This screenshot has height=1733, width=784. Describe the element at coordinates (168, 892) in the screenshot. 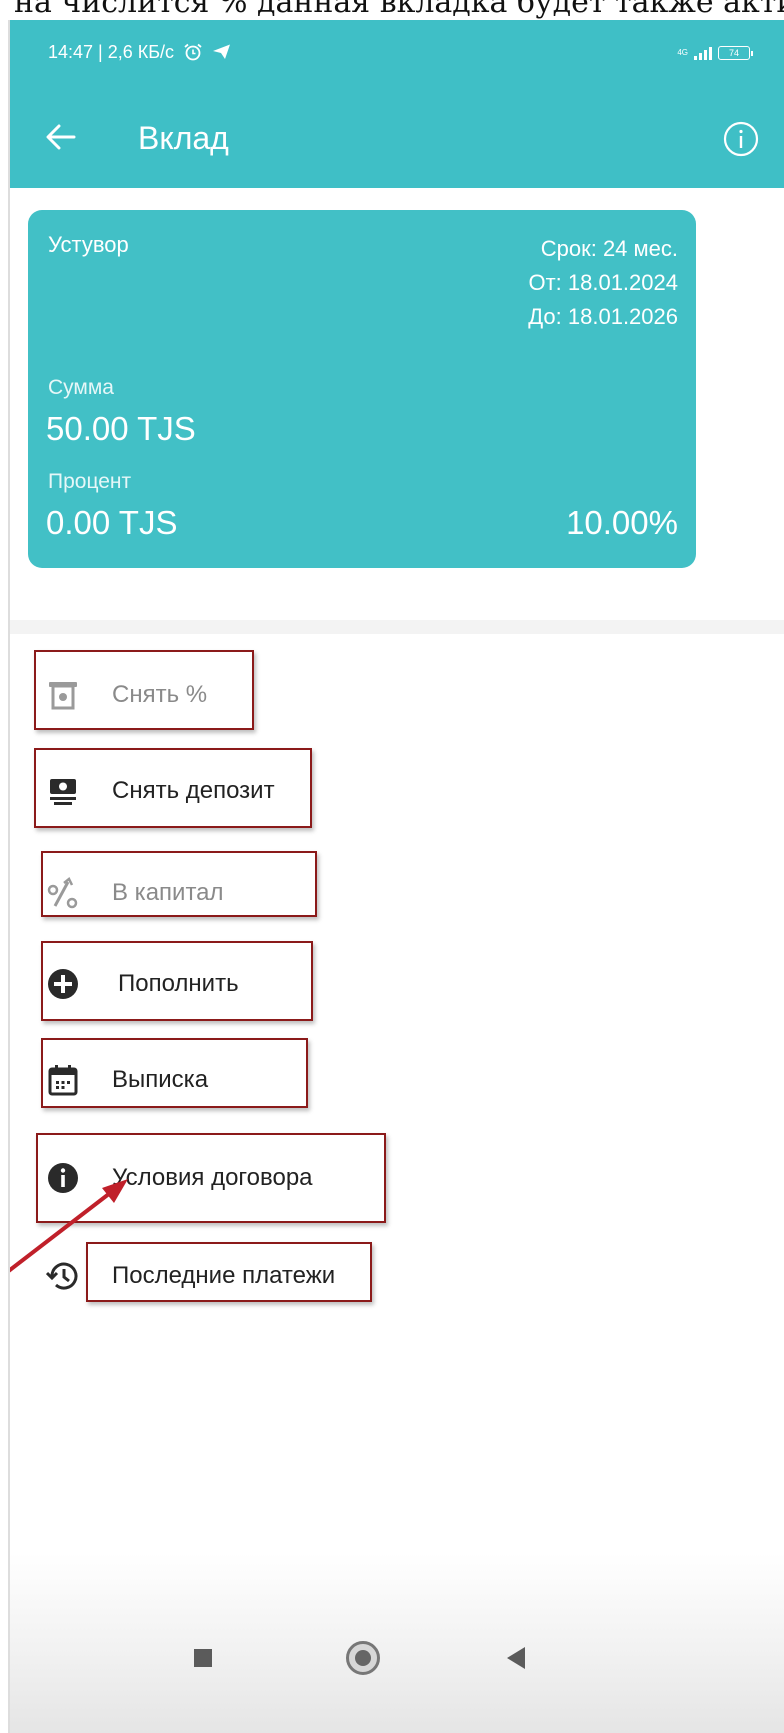

I see `action-label: В капитал` at that location.